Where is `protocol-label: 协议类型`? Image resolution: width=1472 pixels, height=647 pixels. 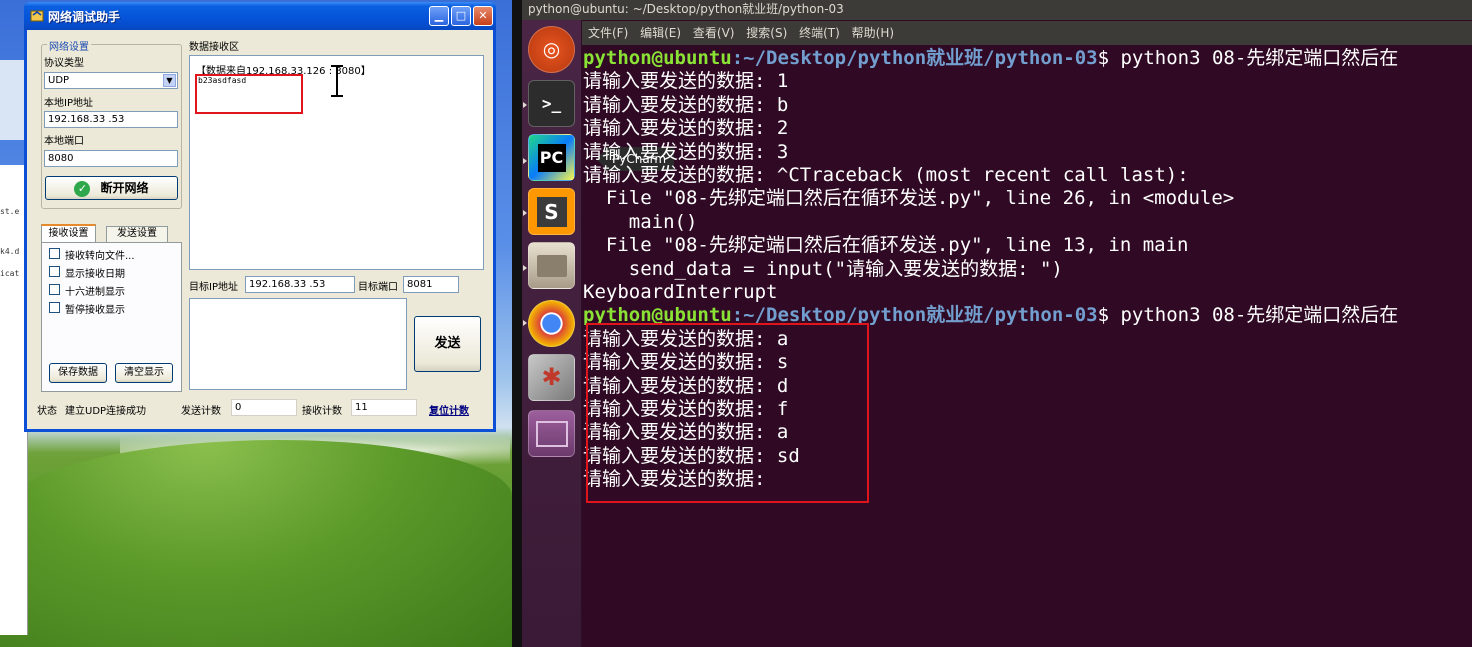 protocol-label: 协议类型 is located at coordinates (64, 63).